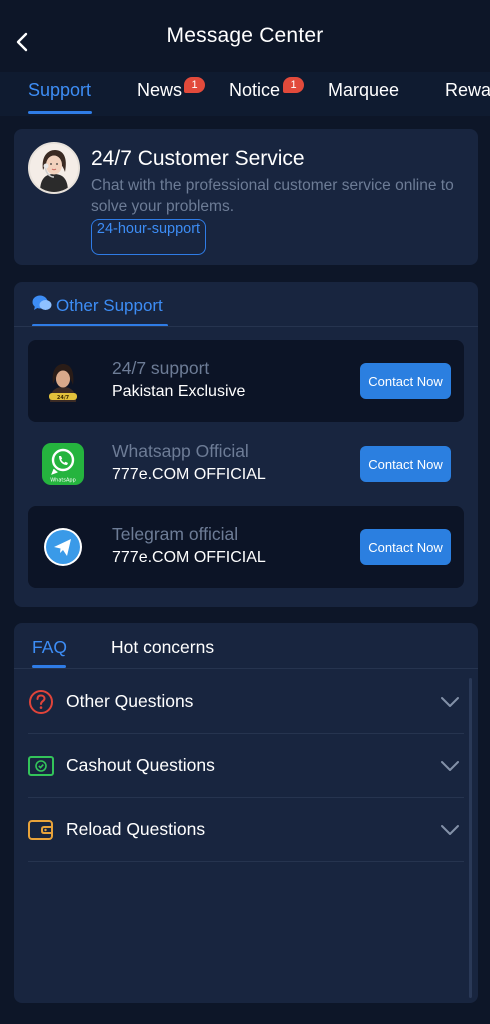 The height and width of the screenshot is (1024, 490). I want to click on tab-news: News 1, so click(171, 89).